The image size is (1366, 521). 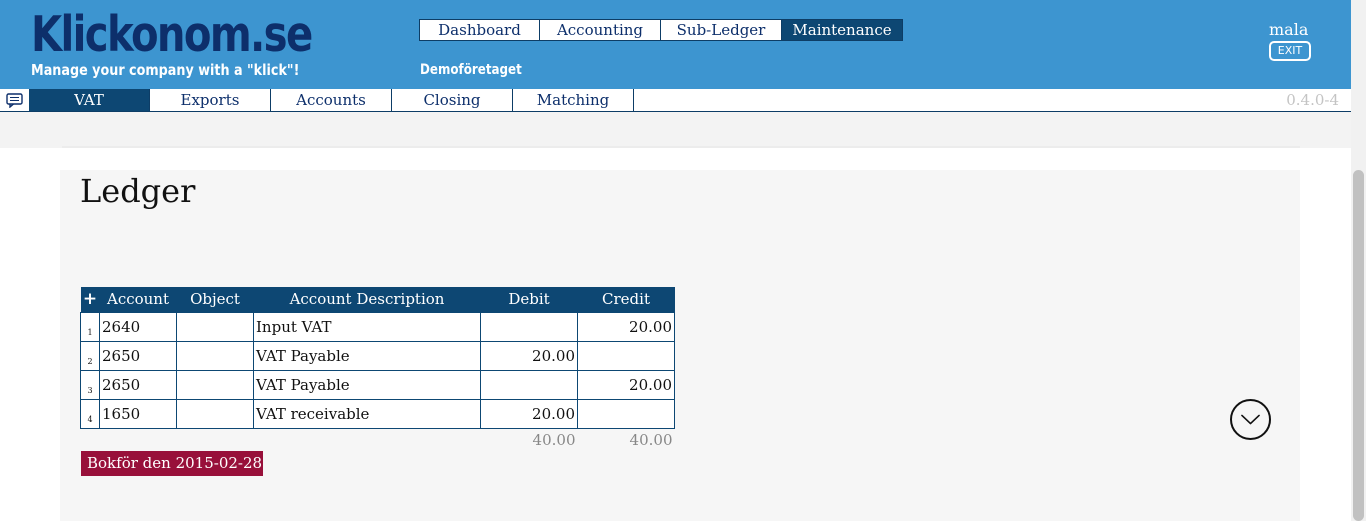 What do you see at coordinates (89, 100) in the screenshot?
I see `subtab-vat: VAT` at bounding box center [89, 100].